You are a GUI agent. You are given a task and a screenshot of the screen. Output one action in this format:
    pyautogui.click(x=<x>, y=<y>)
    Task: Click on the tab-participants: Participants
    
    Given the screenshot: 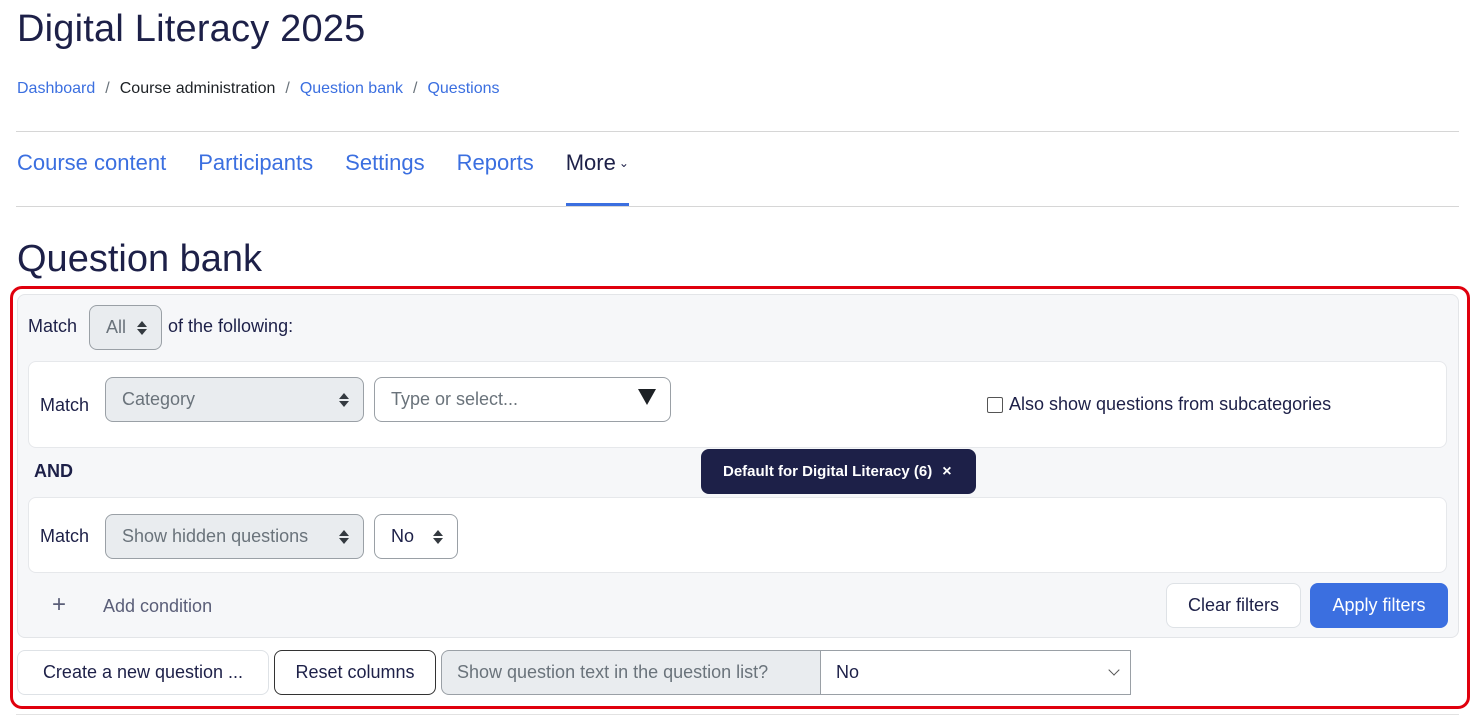 What is the action you would take?
    pyautogui.click(x=255, y=178)
    